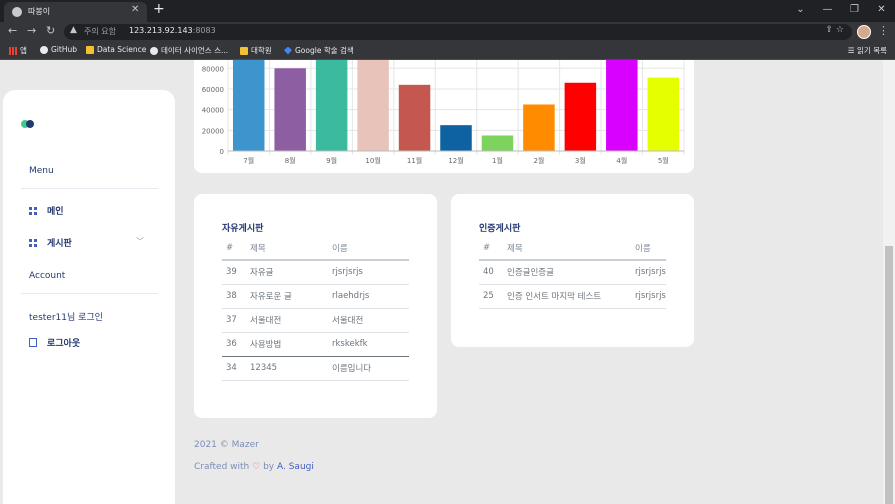 This screenshot has height=504, width=895. What do you see at coordinates (236, 248) in the screenshot?
I see `col-number-header: #` at bounding box center [236, 248].